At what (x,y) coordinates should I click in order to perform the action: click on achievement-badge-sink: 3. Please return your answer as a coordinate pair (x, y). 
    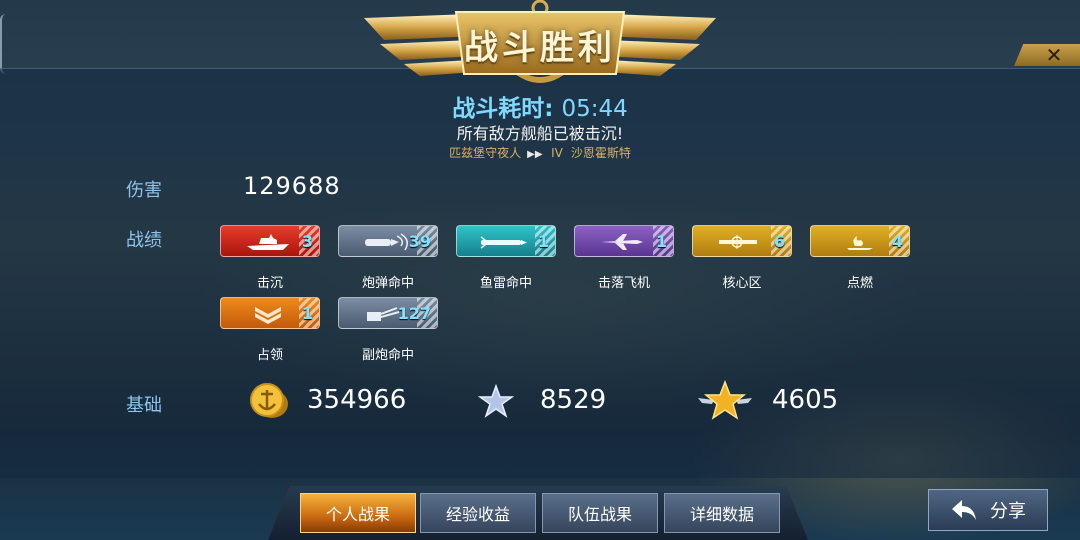
    Looking at the image, I should click on (270, 241).